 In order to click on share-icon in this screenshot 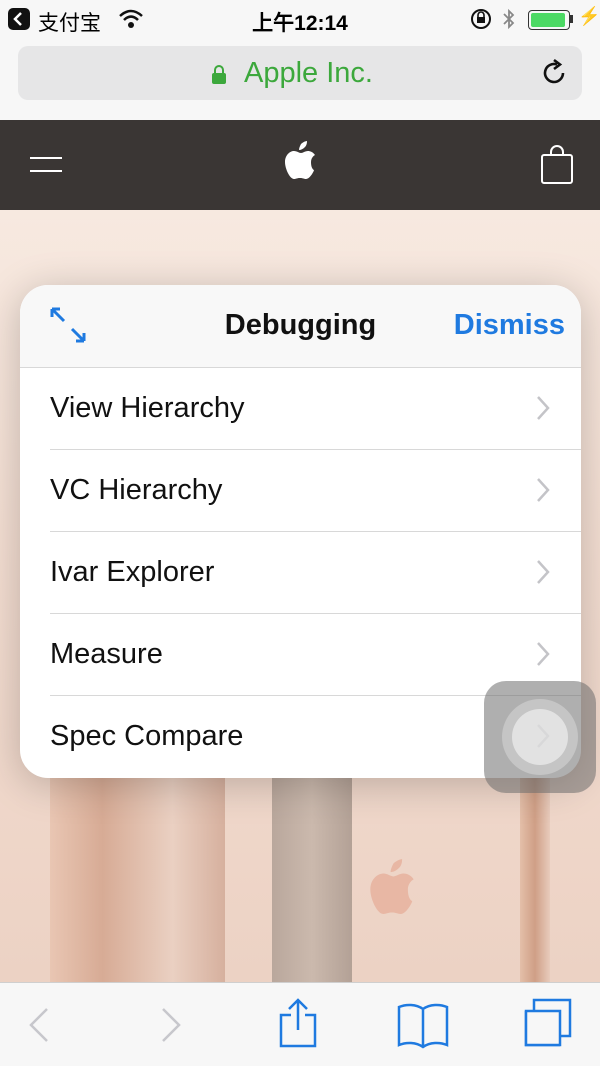, I will do `click(298, 1025)`.